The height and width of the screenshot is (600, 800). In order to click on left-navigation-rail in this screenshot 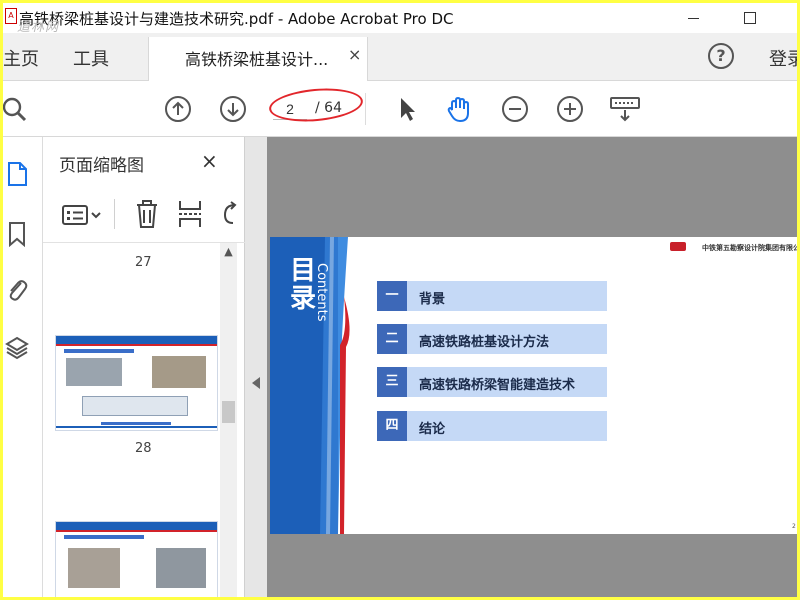, I will do `click(23, 367)`.